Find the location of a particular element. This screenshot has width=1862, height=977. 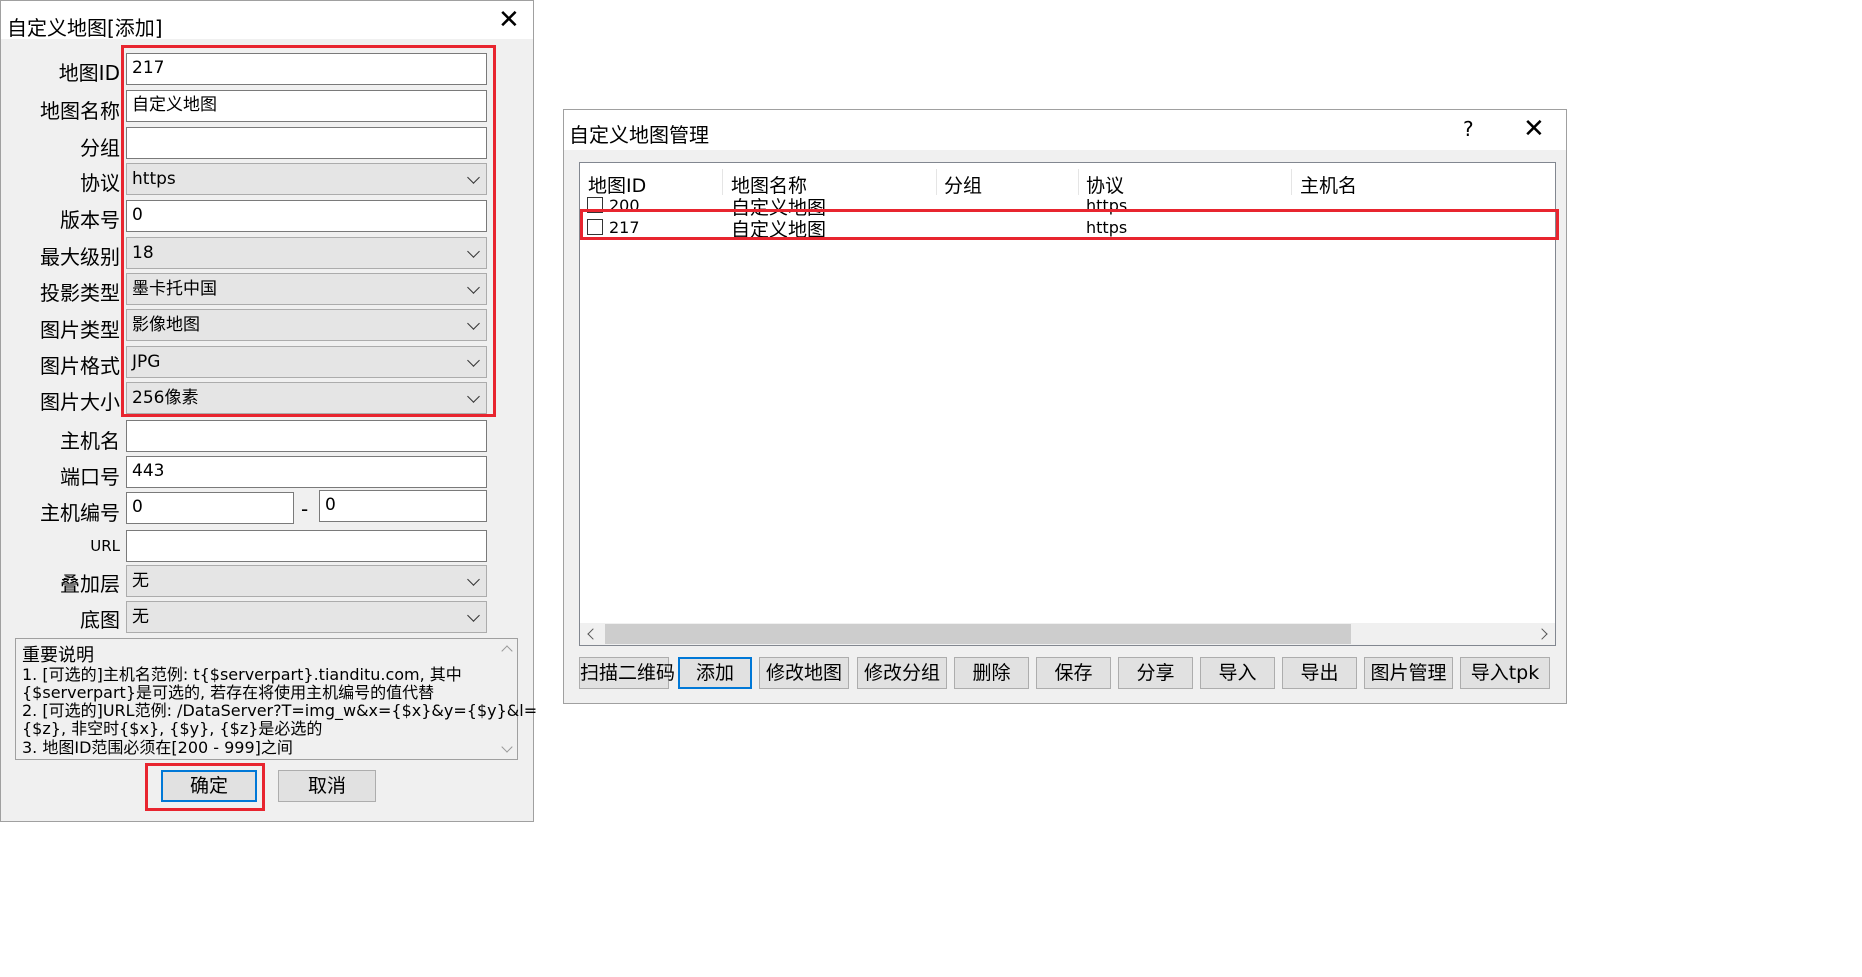

export-button: 导出 is located at coordinates (1319, 673).